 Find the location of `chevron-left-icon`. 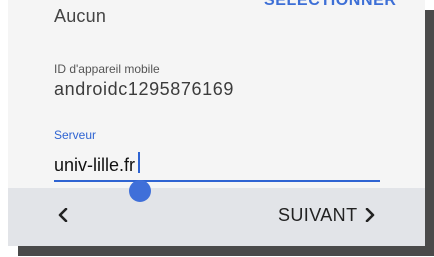

chevron-left-icon is located at coordinates (63, 215).